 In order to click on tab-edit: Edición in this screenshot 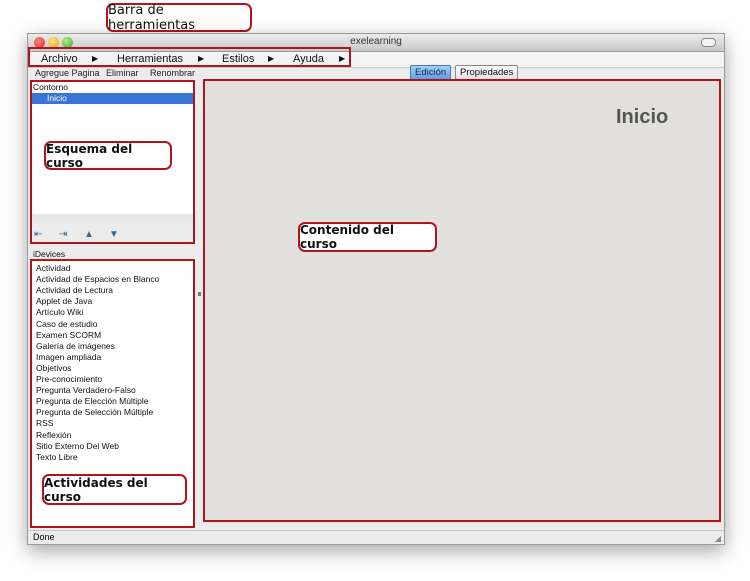, I will do `click(431, 72)`.